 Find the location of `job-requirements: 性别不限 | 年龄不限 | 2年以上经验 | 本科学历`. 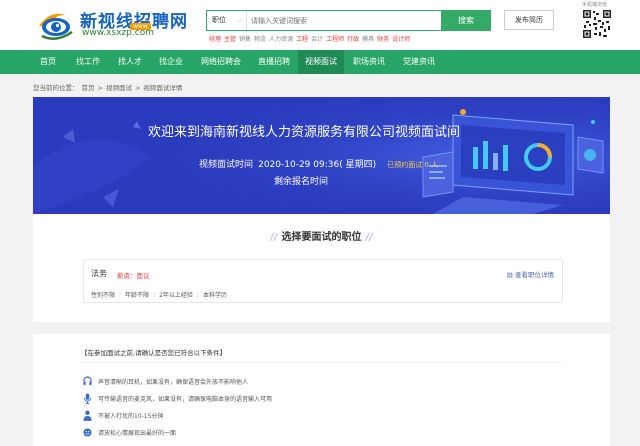

job-requirements: 性别不限 | 年龄不限 | 2年以上经验 | 本科学历 is located at coordinates (159, 294).